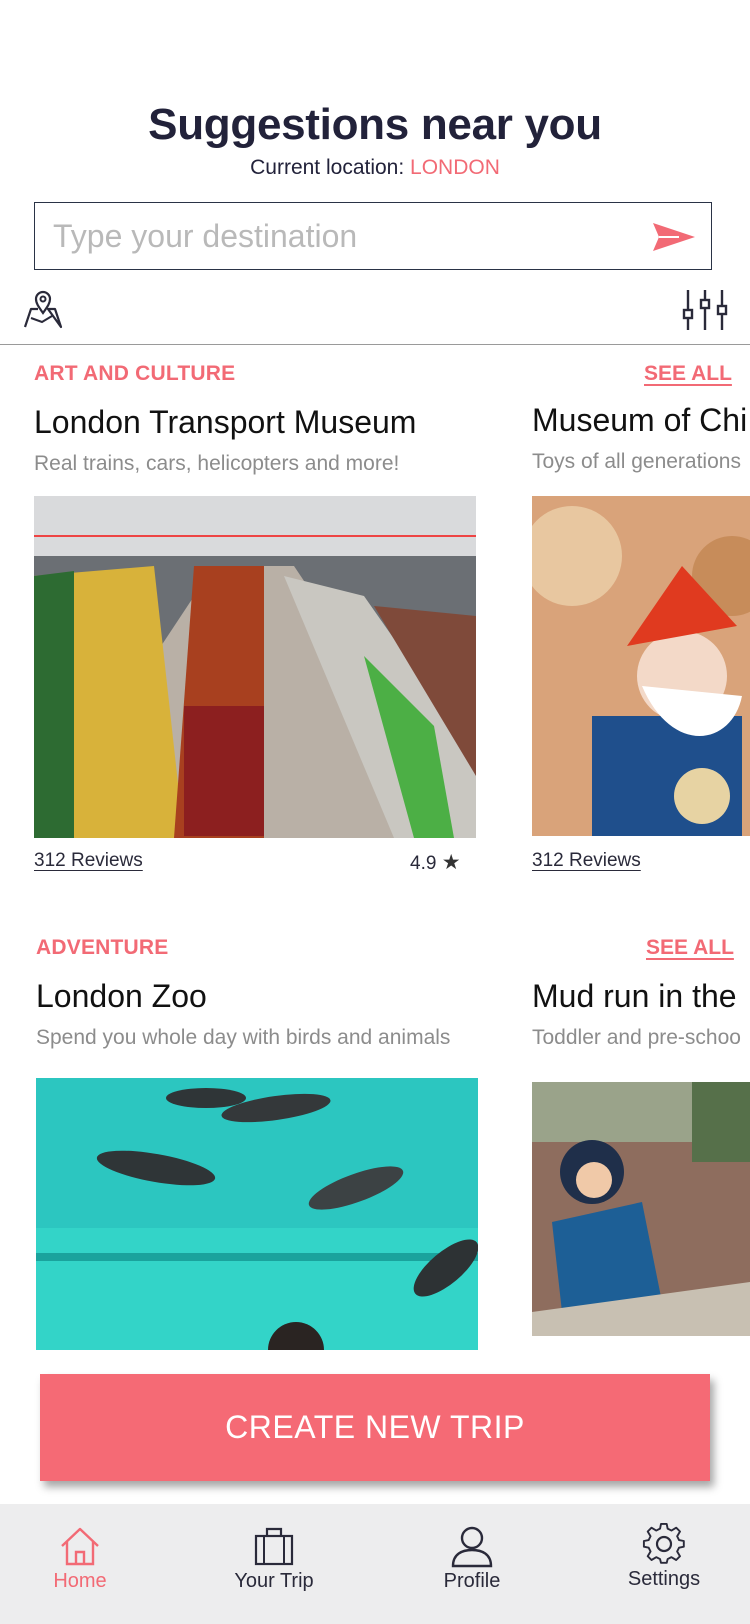 The image size is (750, 1624). I want to click on tab-home: Home, so click(80, 1564).